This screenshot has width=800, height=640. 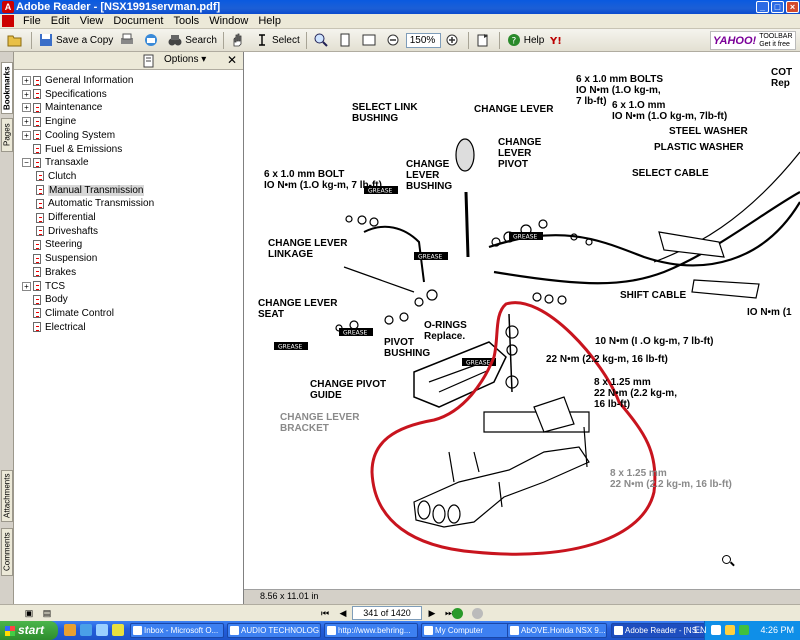 I want to click on tab-comments: Comments, so click(x=7, y=552).